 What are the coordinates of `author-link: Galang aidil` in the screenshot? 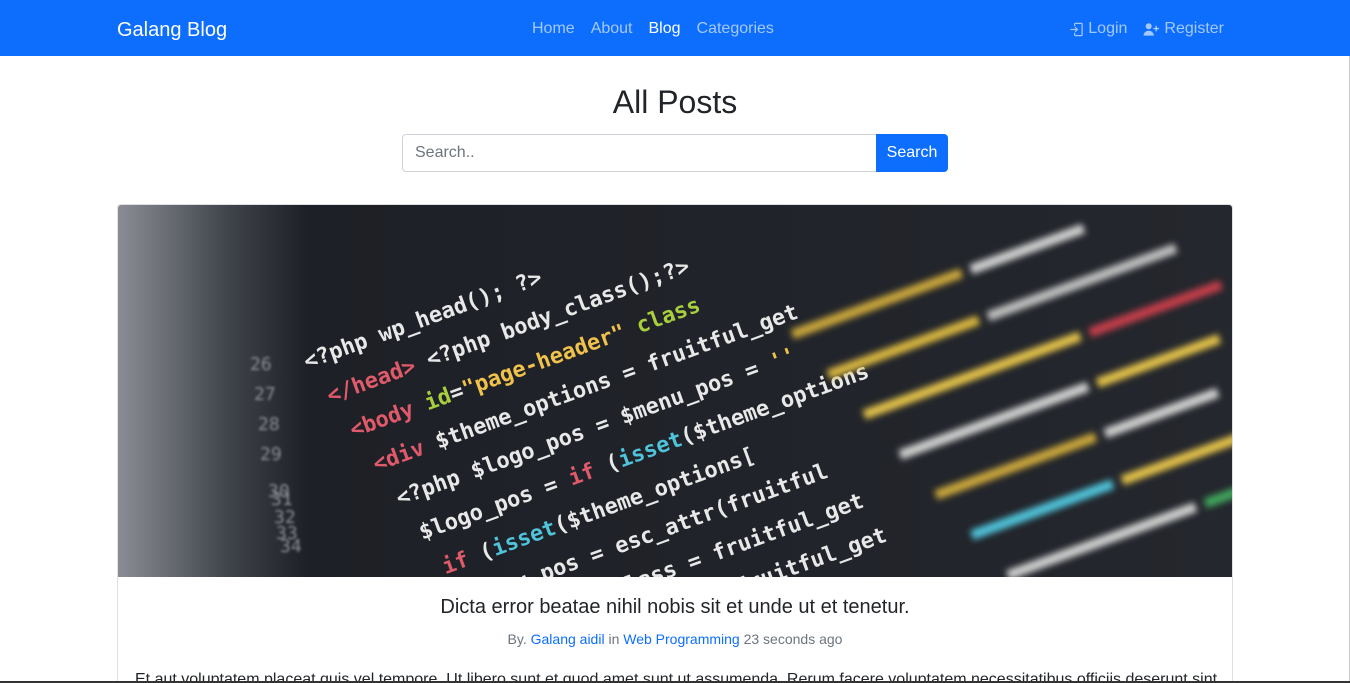 It's located at (568, 639).